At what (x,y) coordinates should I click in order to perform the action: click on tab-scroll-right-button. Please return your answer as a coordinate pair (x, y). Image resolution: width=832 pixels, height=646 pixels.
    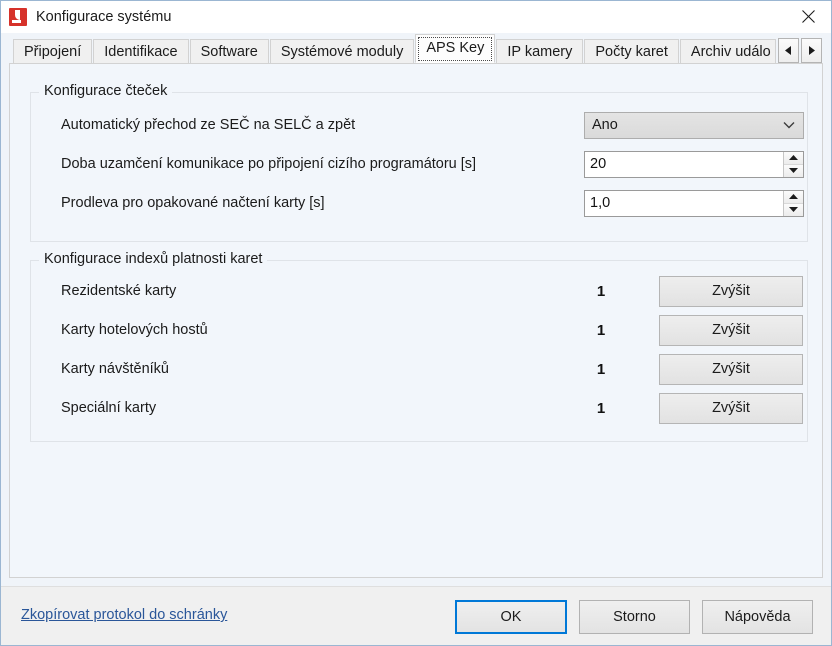
    Looking at the image, I should click on (811, 50).